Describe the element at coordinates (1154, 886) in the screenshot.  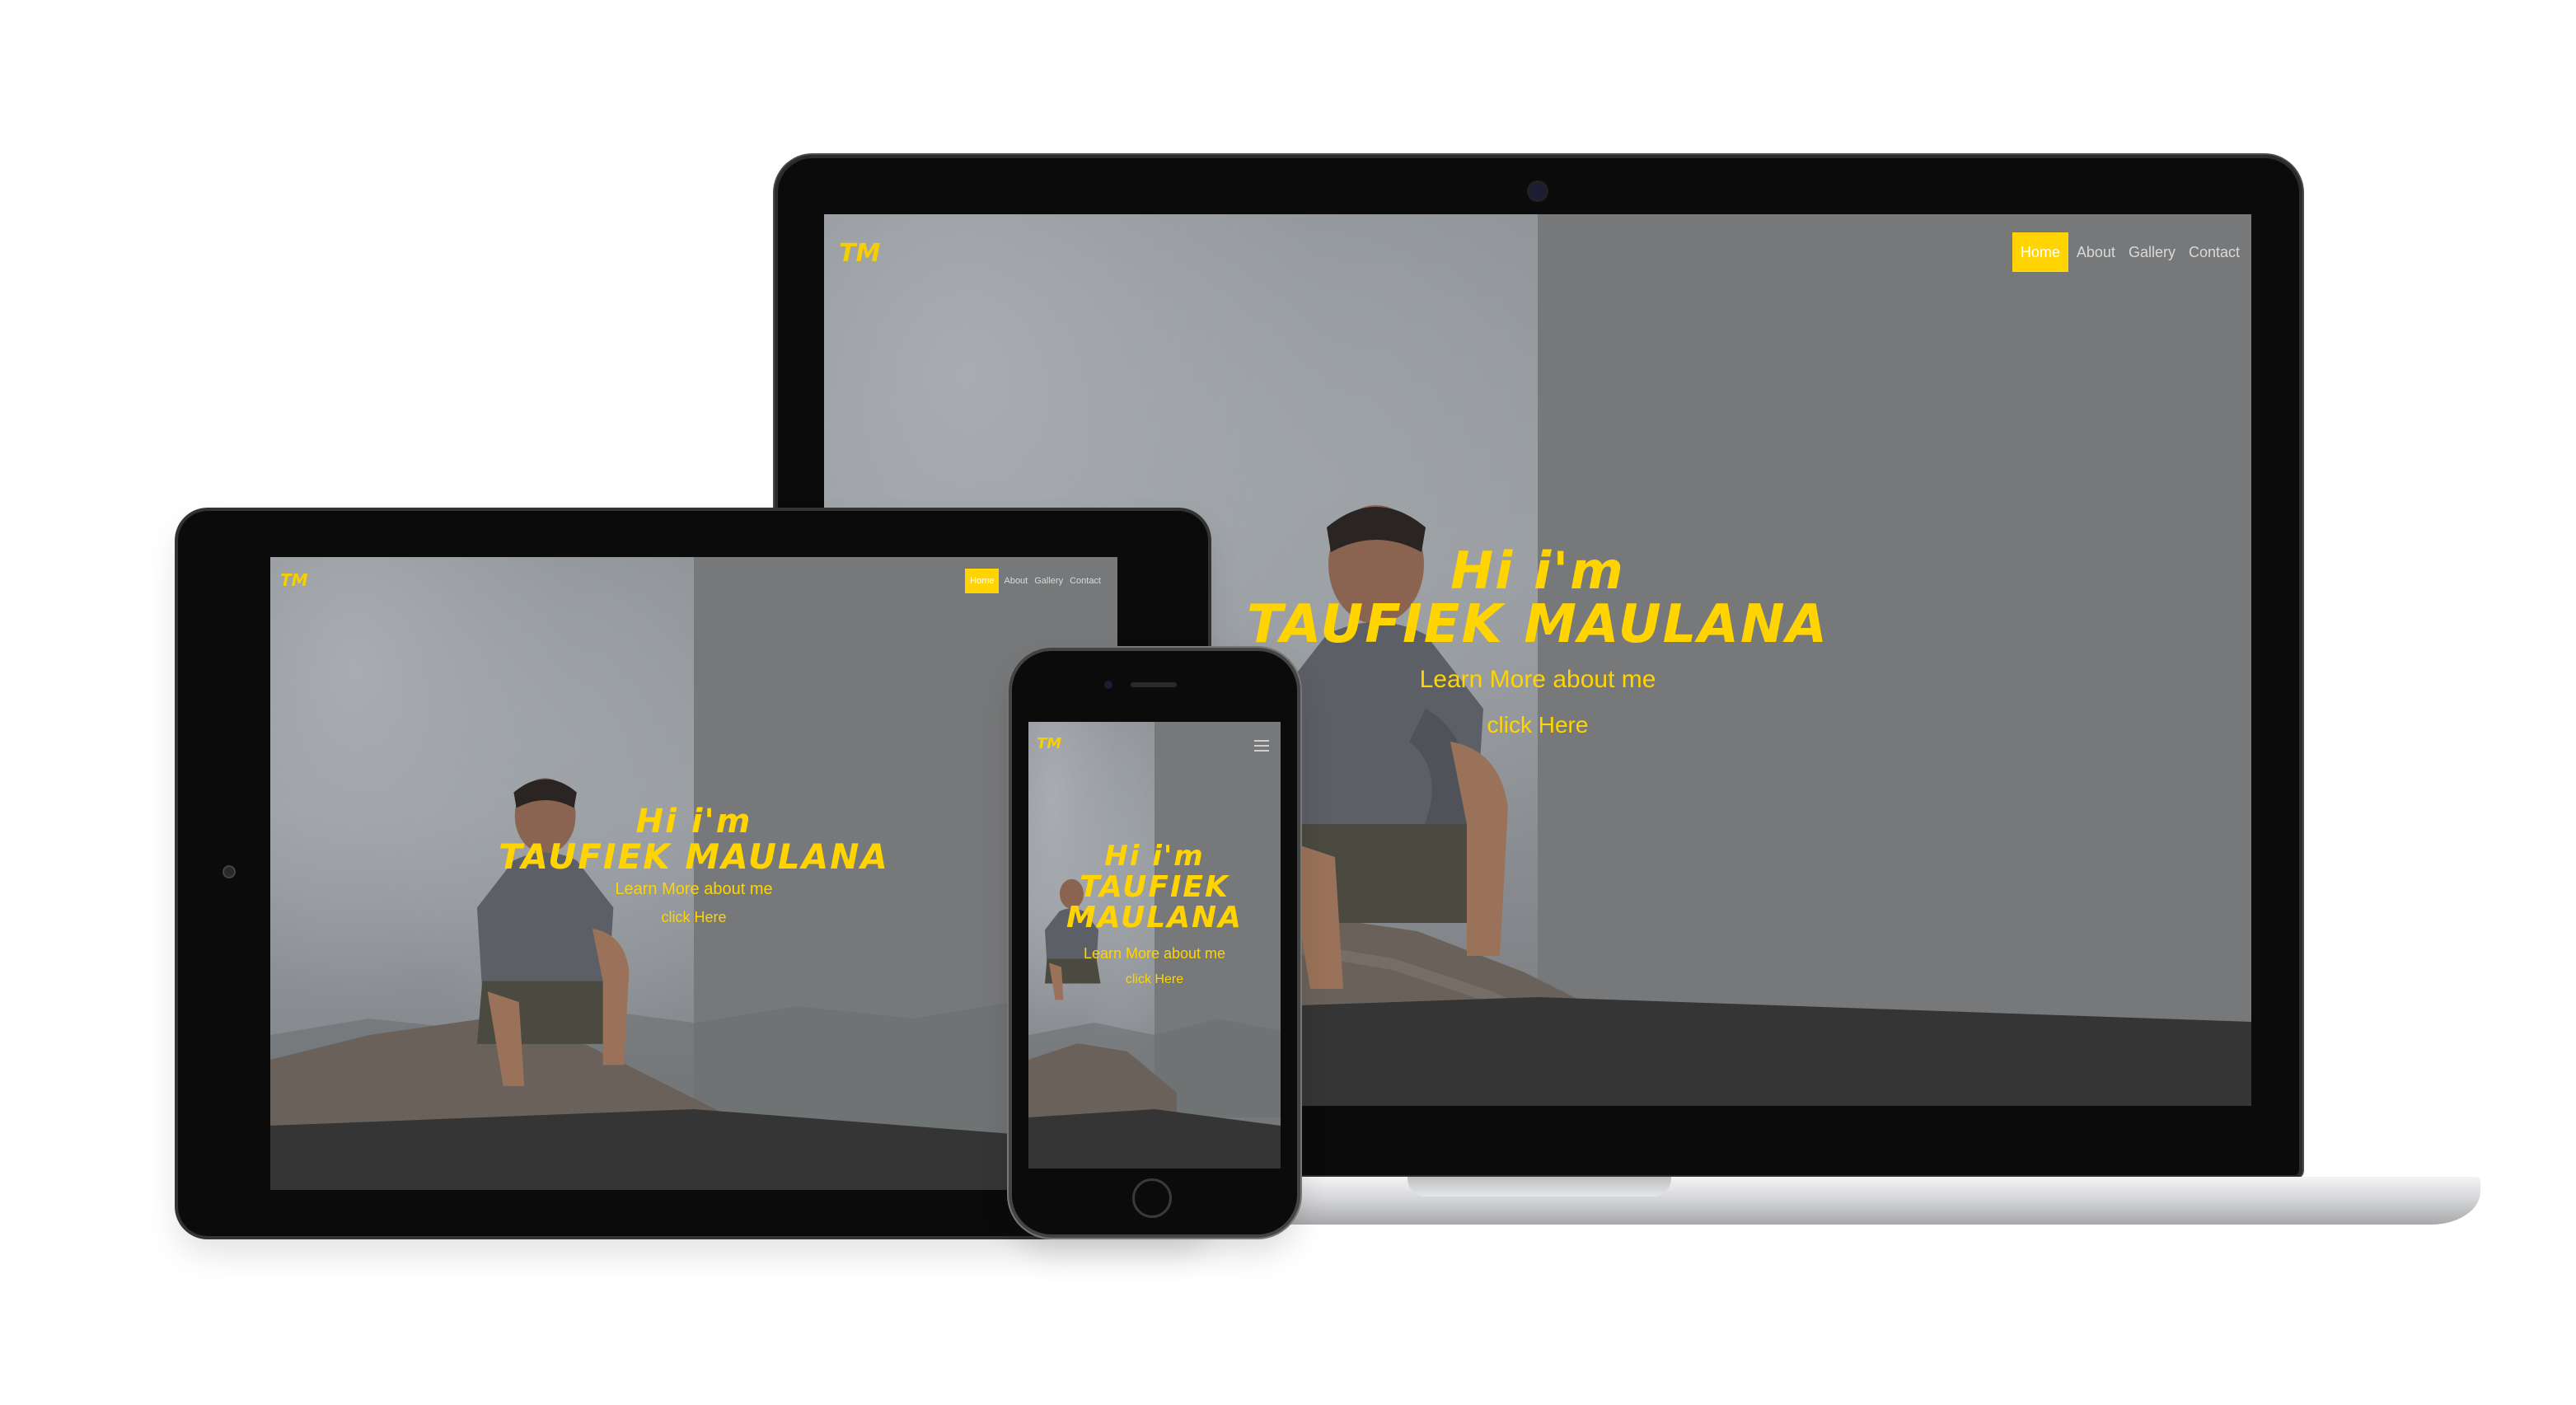
I see `hero-name-line1: TAUFIEK` at that location.